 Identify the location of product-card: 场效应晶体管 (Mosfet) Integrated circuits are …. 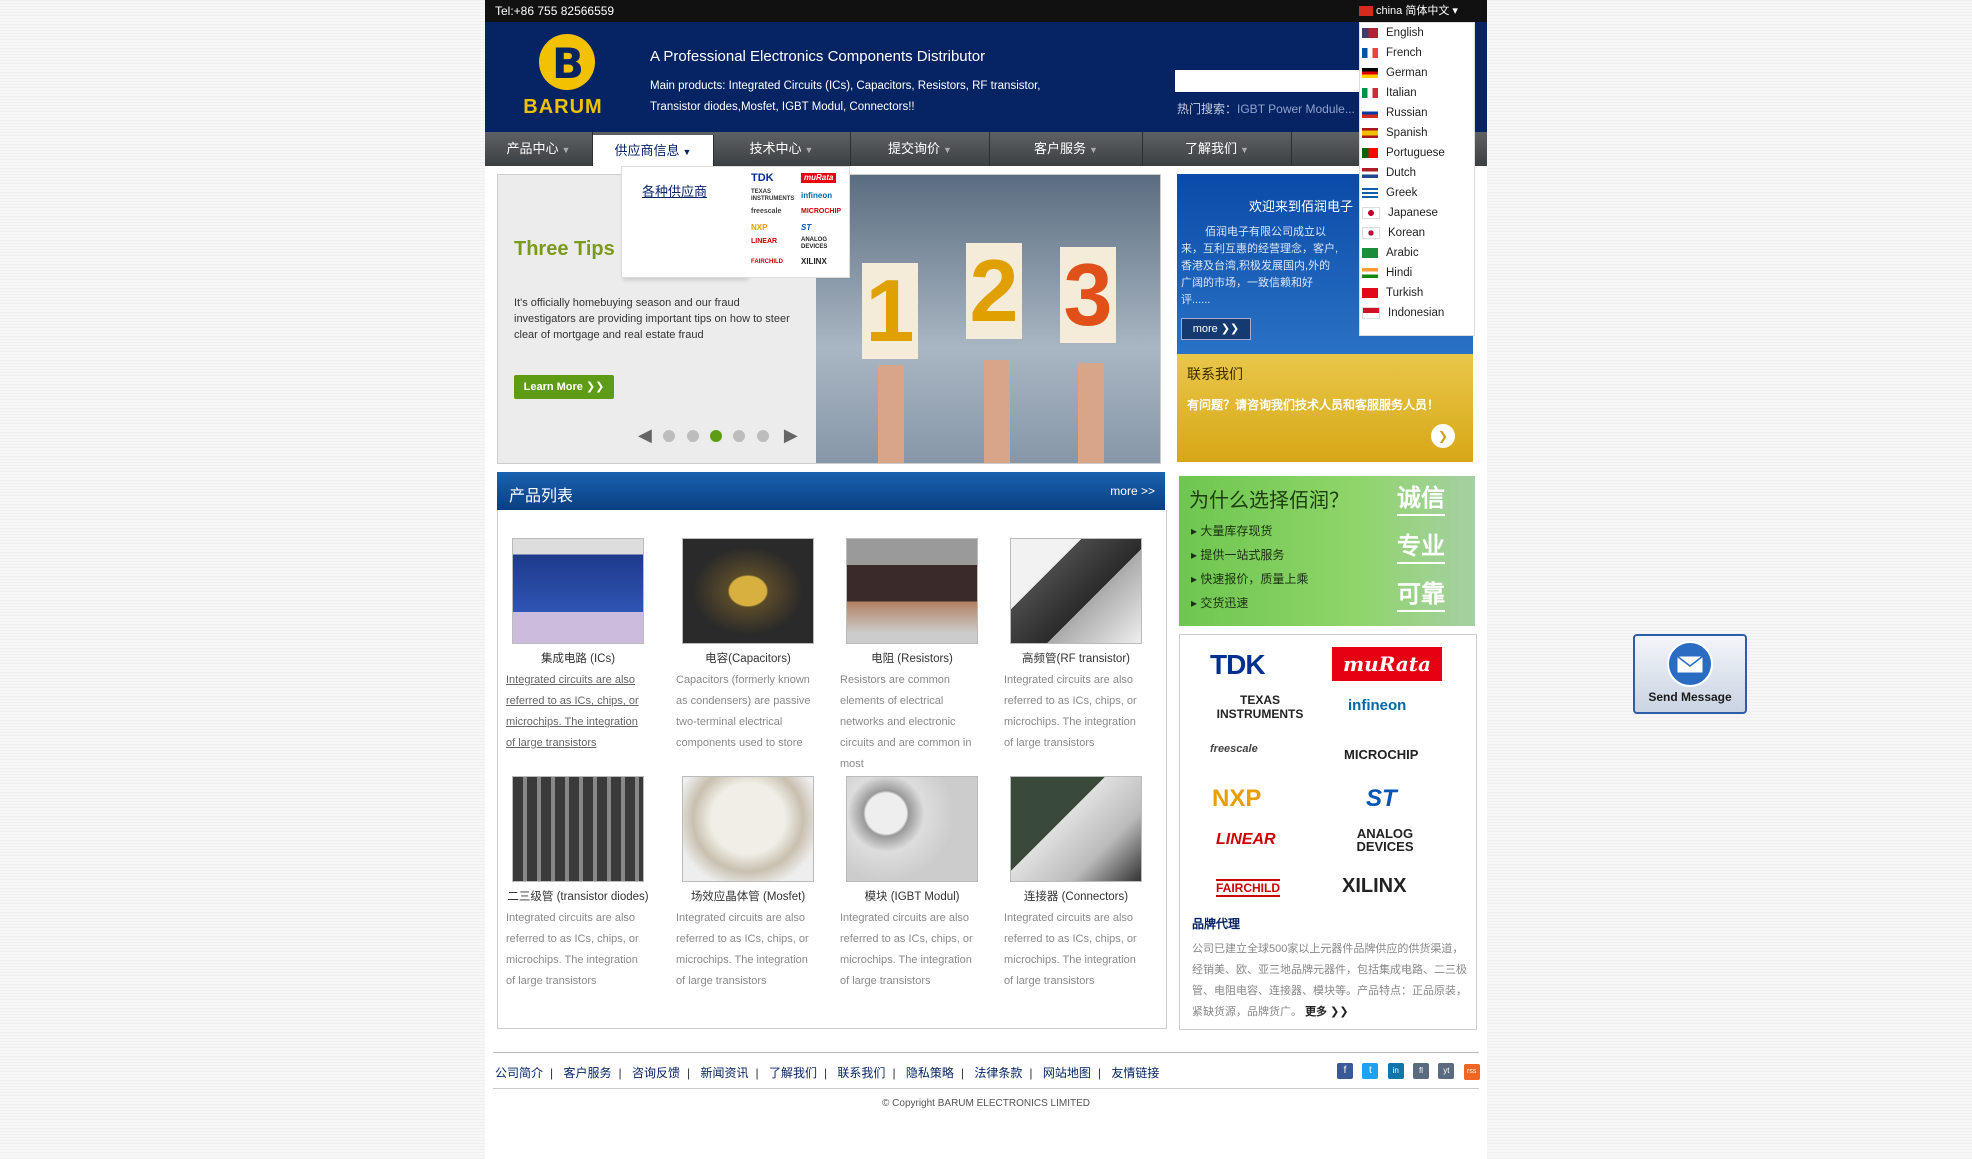
(748, 884).